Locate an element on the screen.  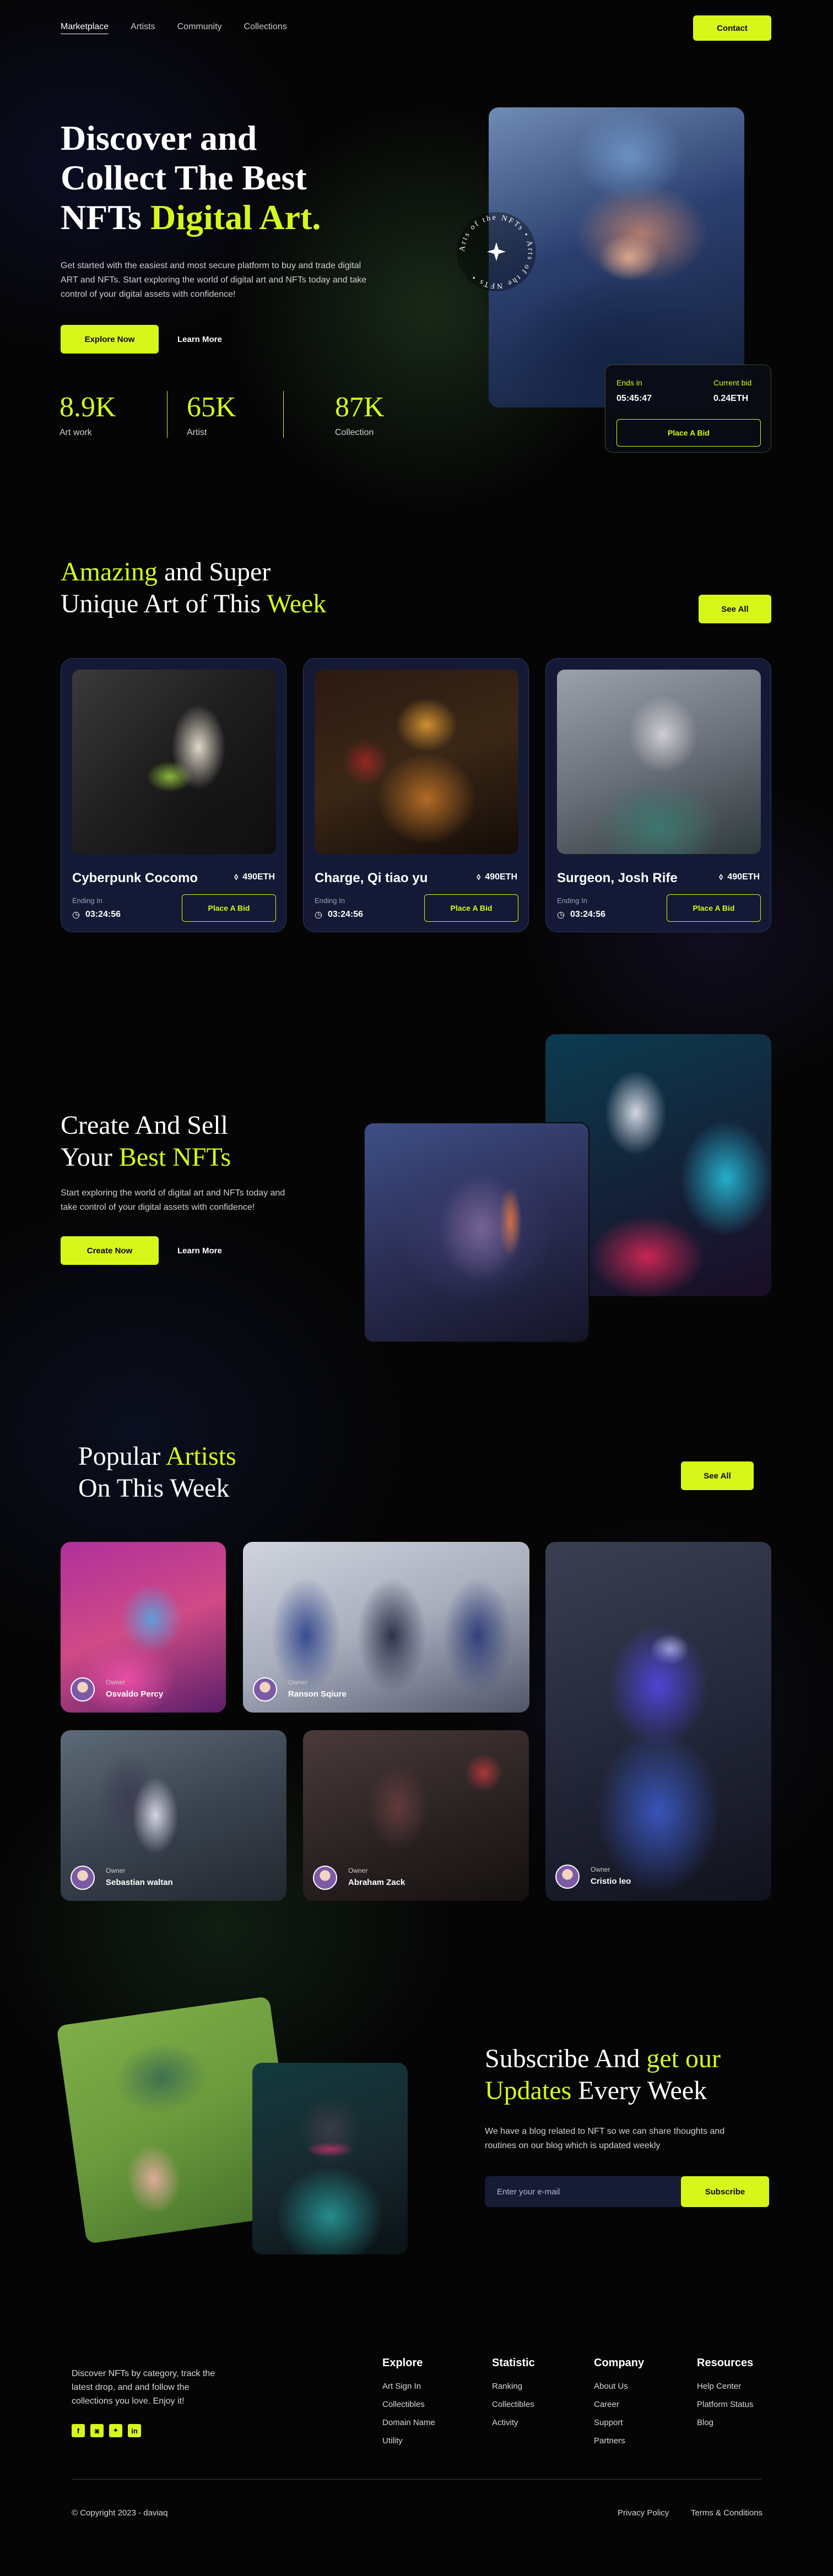
weekly-see-all-button: See All is located at coordinates (735, 609).